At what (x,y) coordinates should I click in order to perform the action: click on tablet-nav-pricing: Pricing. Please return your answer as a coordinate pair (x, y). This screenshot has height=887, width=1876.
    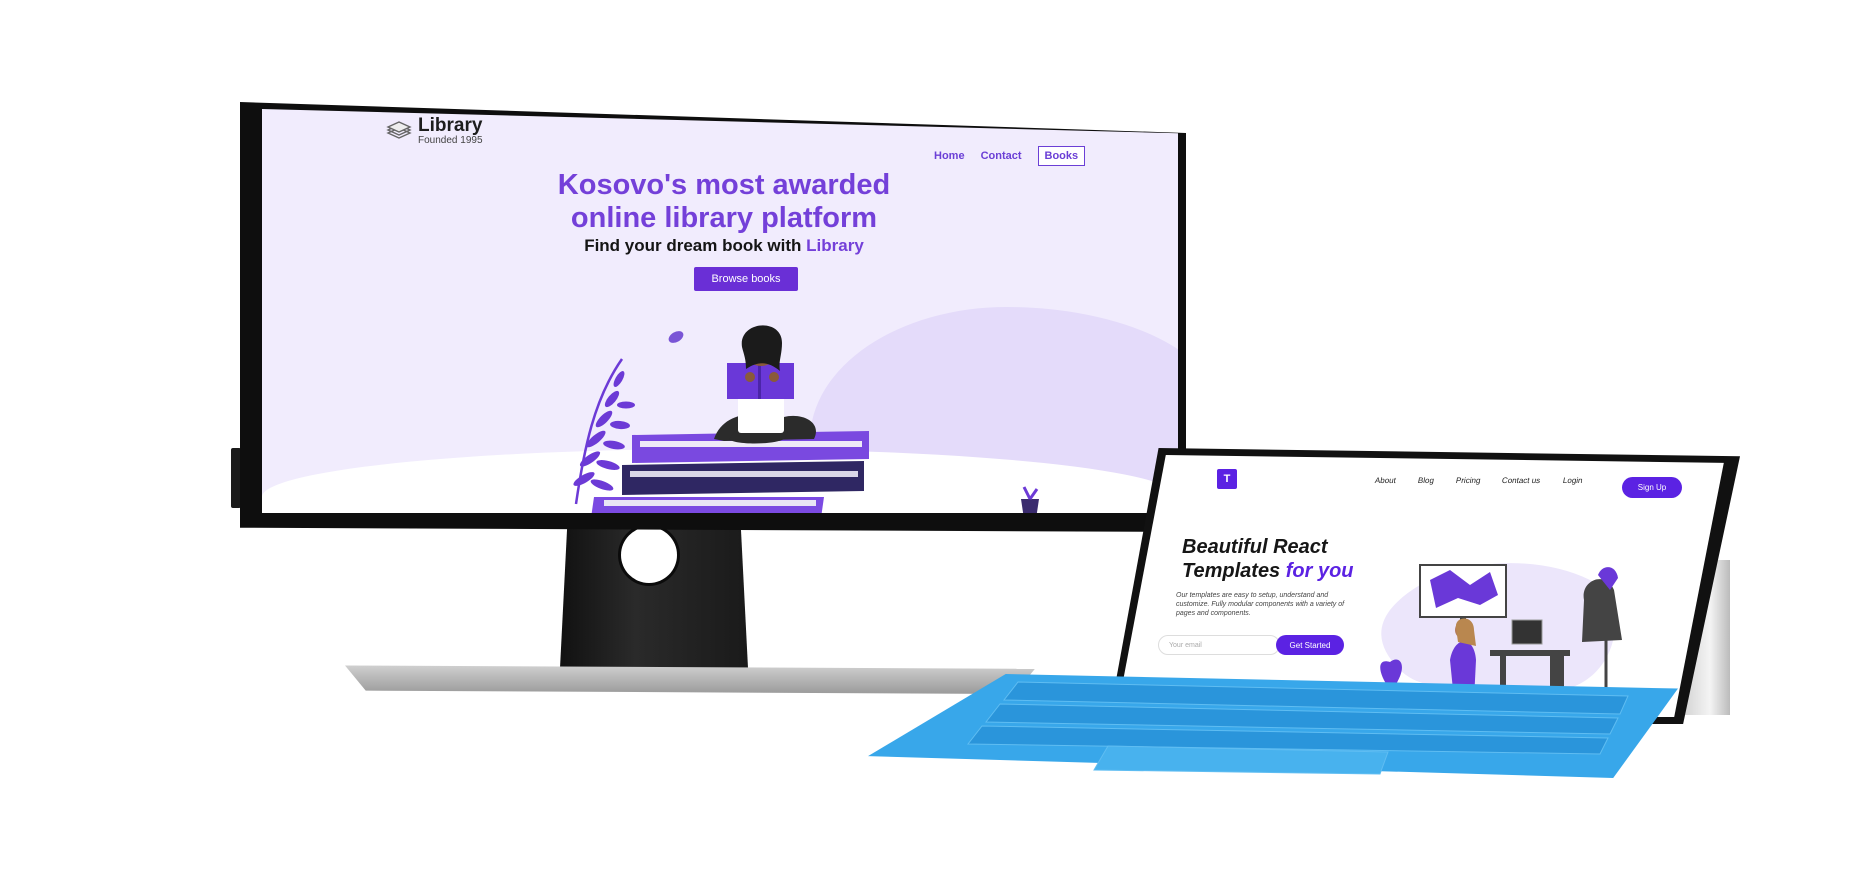
    Looking at the image, I should click on (1468, 480).